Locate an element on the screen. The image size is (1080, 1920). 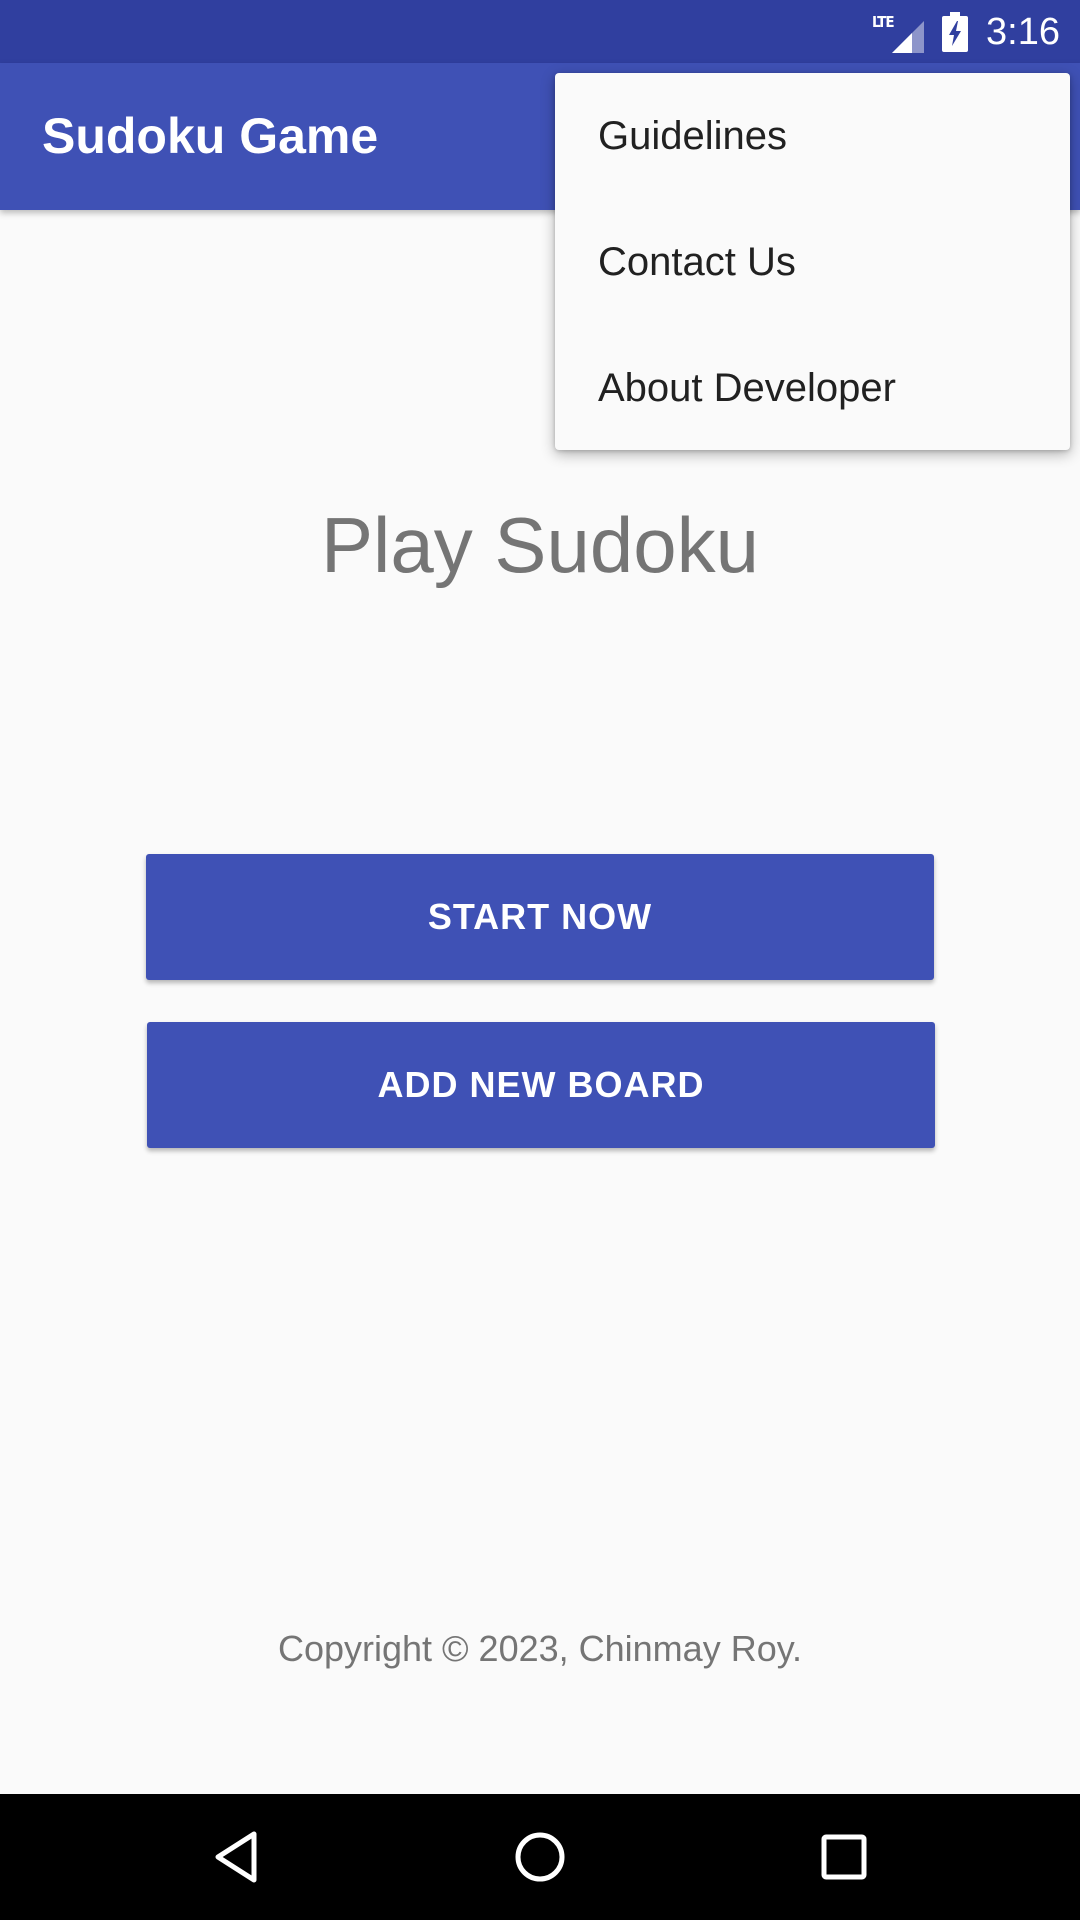
lte-signal-icon: LTE is located at coordinates (898, 32).